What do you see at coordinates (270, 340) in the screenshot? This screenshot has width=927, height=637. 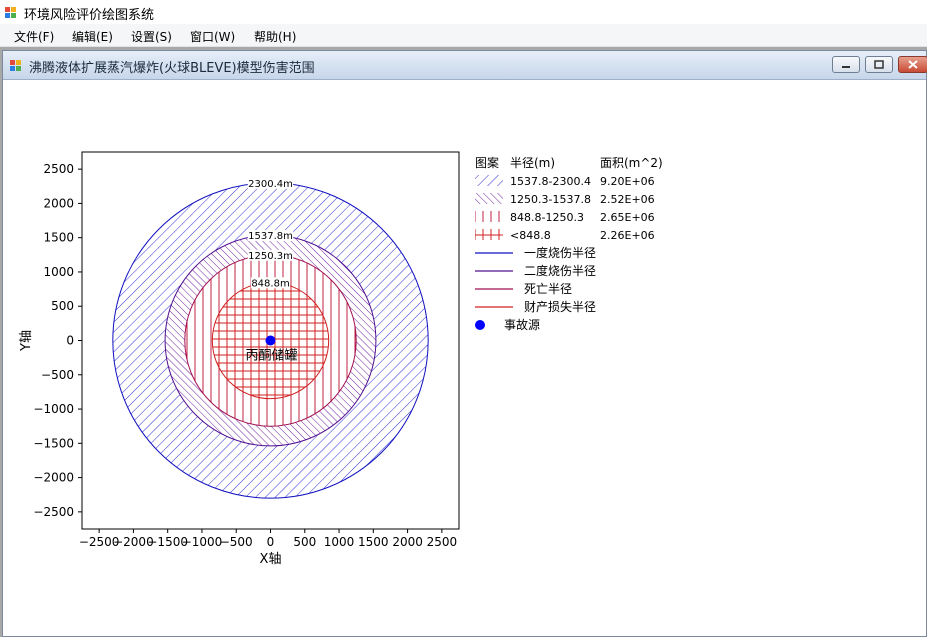 I see `accident-source-point` at bounding box center [270, 340].